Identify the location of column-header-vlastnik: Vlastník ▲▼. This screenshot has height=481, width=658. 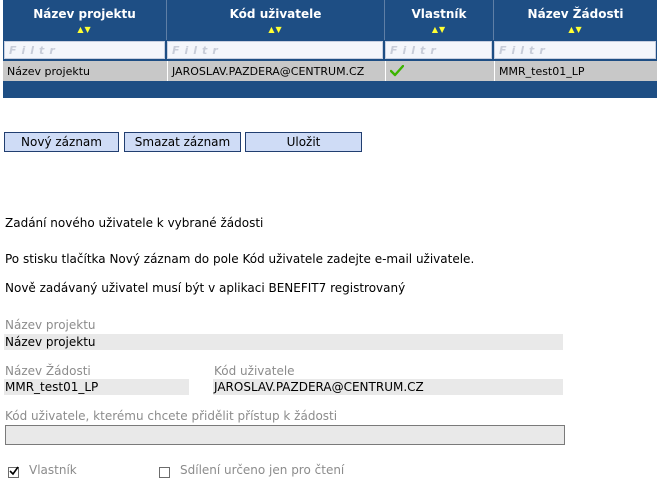
(439, 20).